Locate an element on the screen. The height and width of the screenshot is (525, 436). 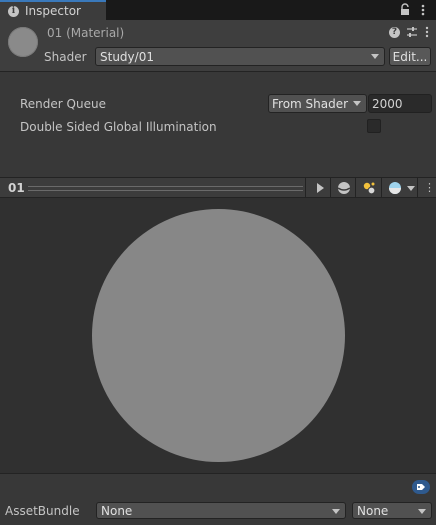
presets-icon is located at coordinates (412, 32).